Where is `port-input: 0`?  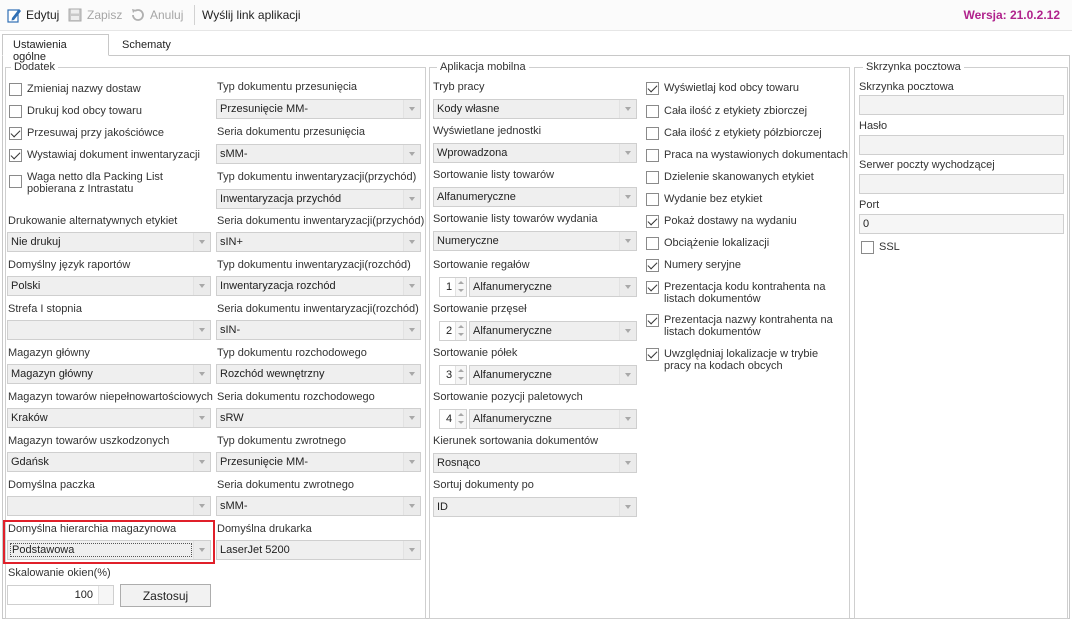
port-input: 0 is located at coordinates (961, 224).